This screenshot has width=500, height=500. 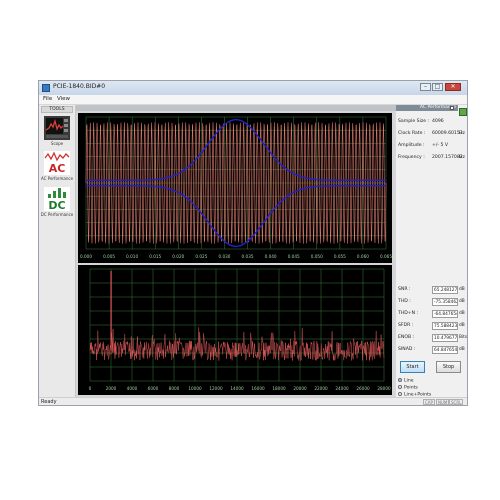 What do you see at coordinates (462, 301) in the screenshot?
I see `thd-unit: dB` at bounding box center [462, 301].